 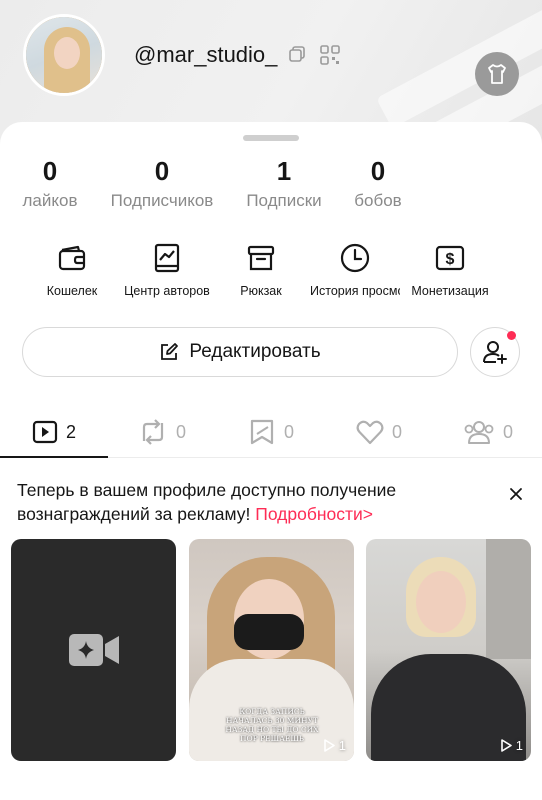 I want to click on monetization-icon: $, so click(x=450, y=258).